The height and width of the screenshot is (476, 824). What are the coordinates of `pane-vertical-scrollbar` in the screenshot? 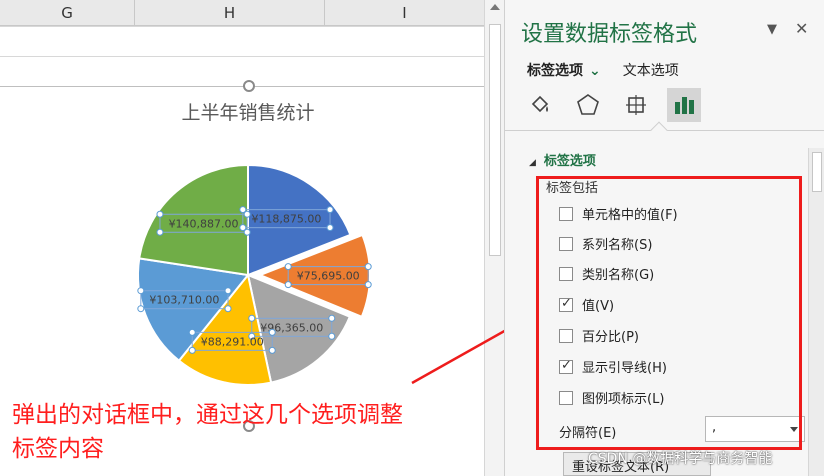 It's located at (816, 312).